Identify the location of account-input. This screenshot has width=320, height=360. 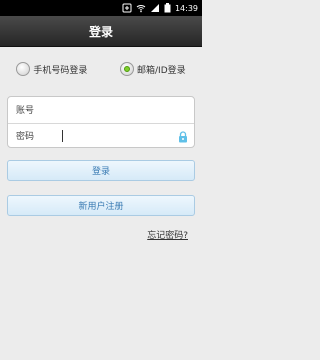
(124, 109).